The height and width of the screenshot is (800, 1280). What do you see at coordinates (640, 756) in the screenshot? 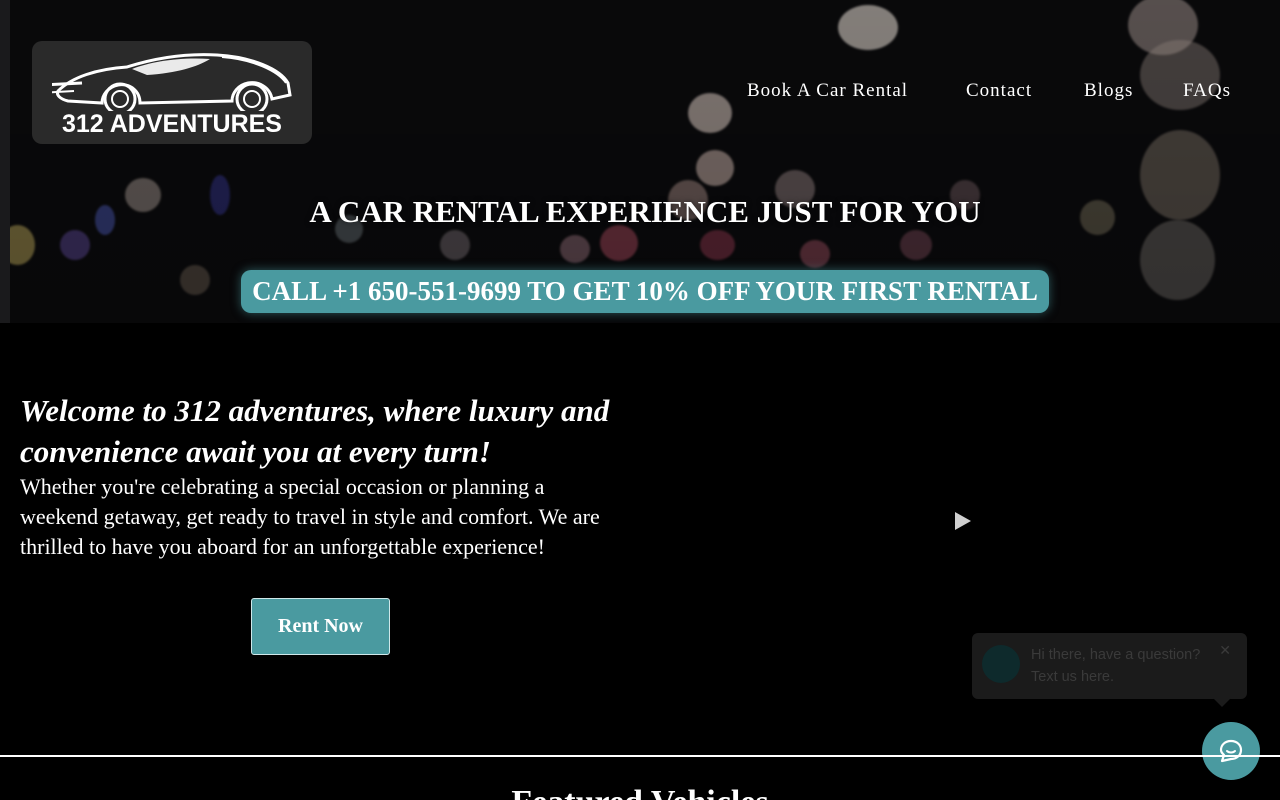
I see `section-divider` at bounding box center [640, 756].